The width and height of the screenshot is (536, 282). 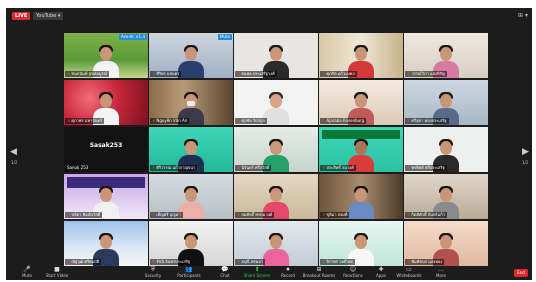 I want to click on next-page-arrow-icon: ▶, so click(x=525, y=152).